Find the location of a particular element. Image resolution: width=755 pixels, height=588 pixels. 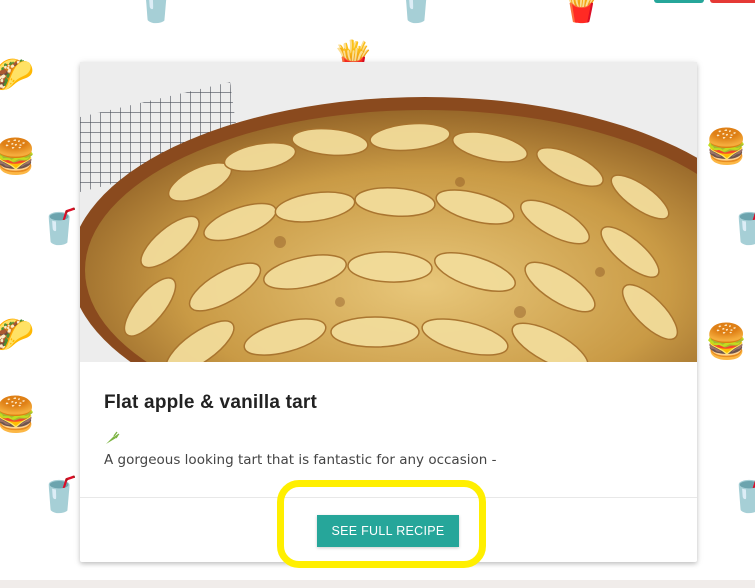

see-full-recipe-button: SEE FULL RECIPE is located at coordinates (388, 531).